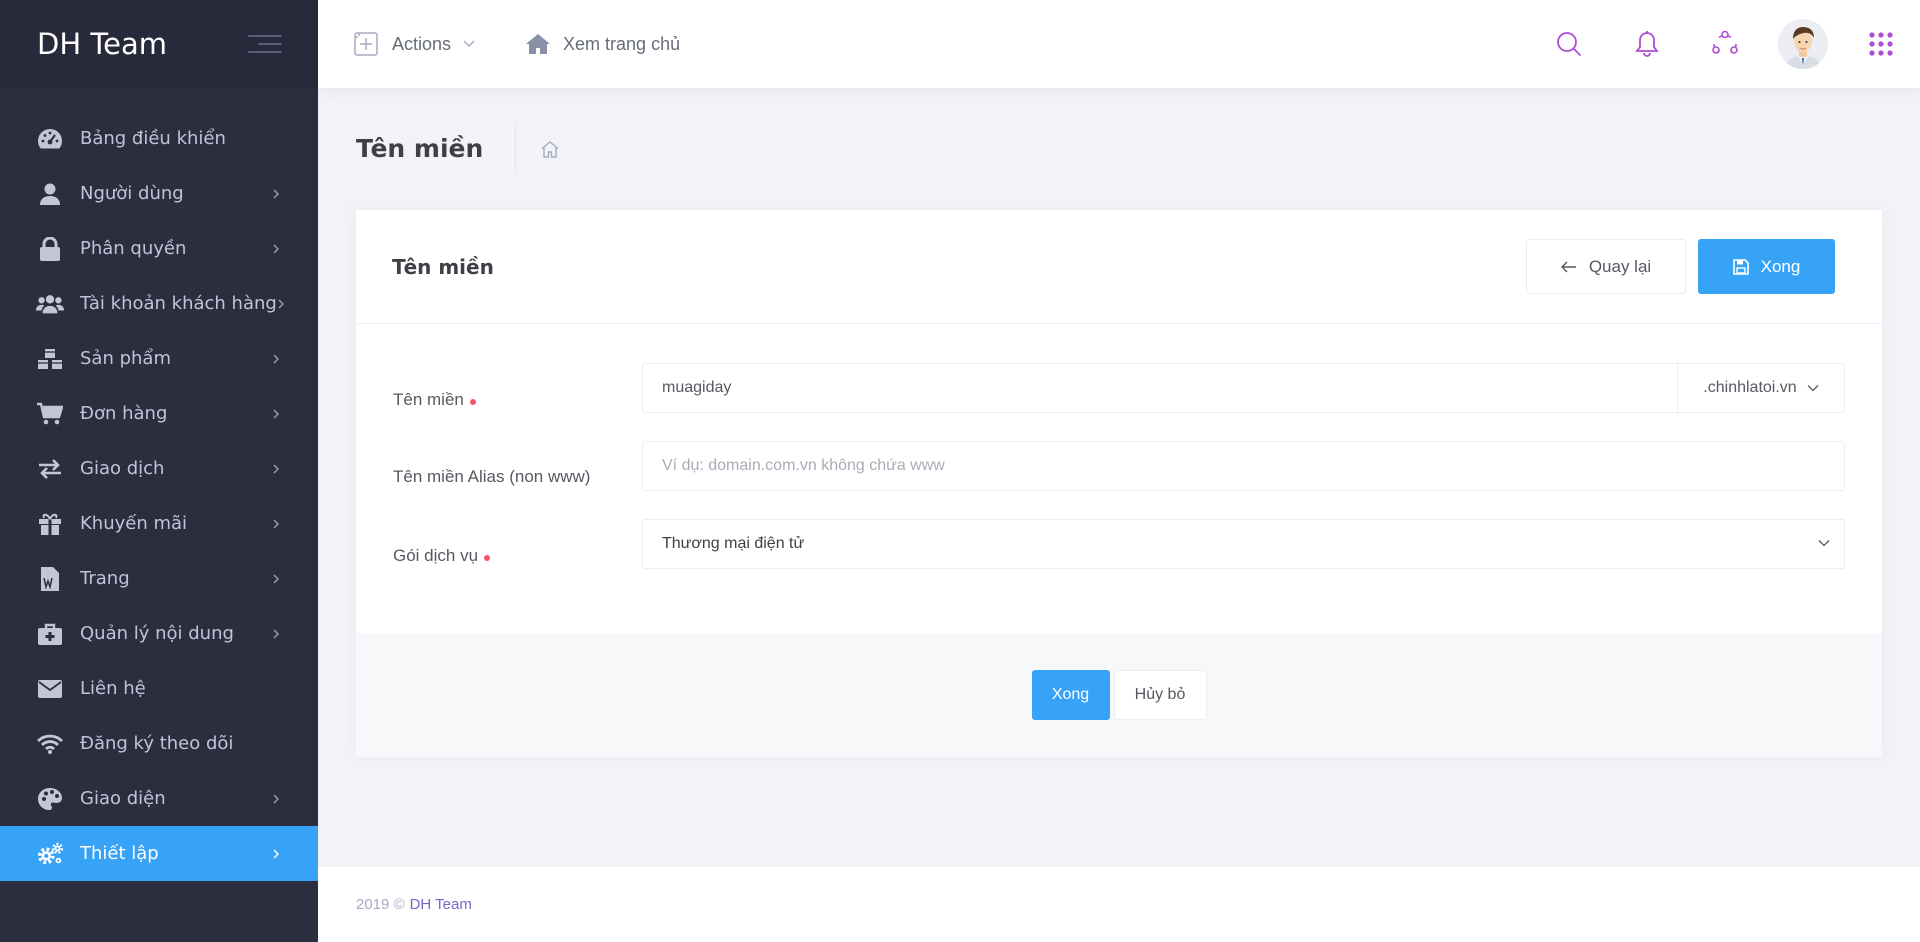  I want to click on users-icon, so click(50, 304).